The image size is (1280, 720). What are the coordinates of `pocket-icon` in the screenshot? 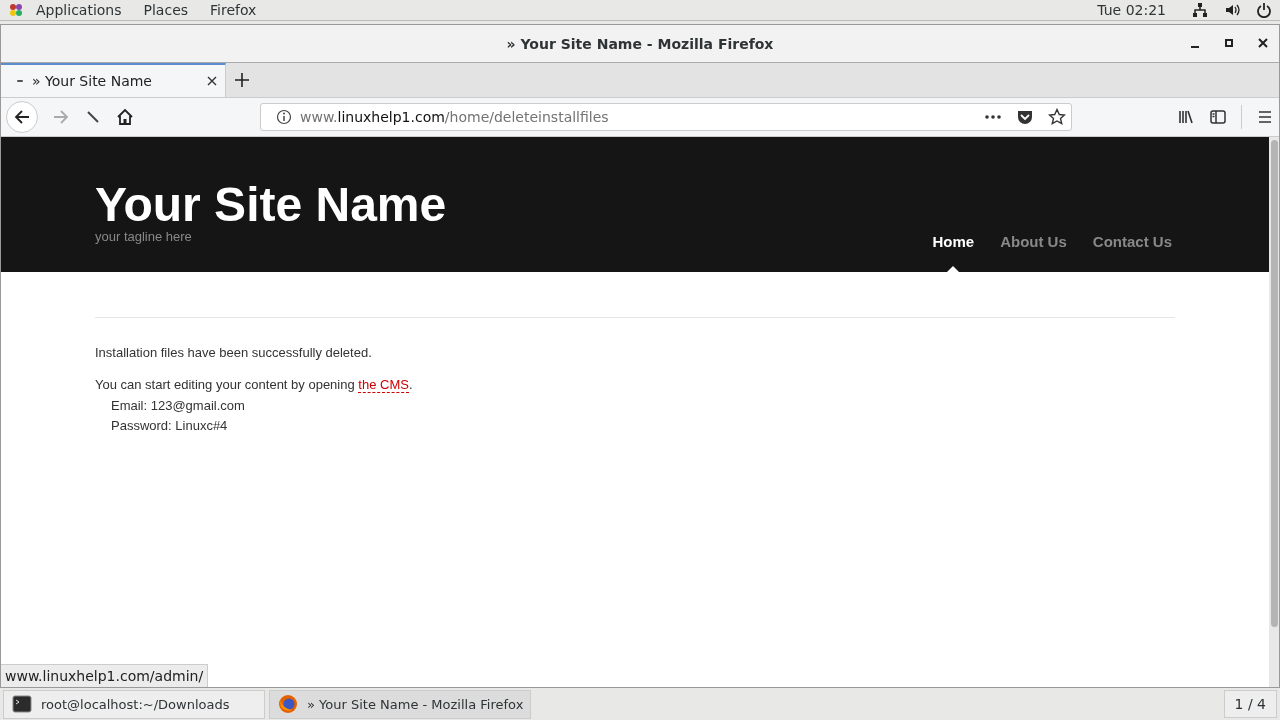 It's located at (1025, 117).